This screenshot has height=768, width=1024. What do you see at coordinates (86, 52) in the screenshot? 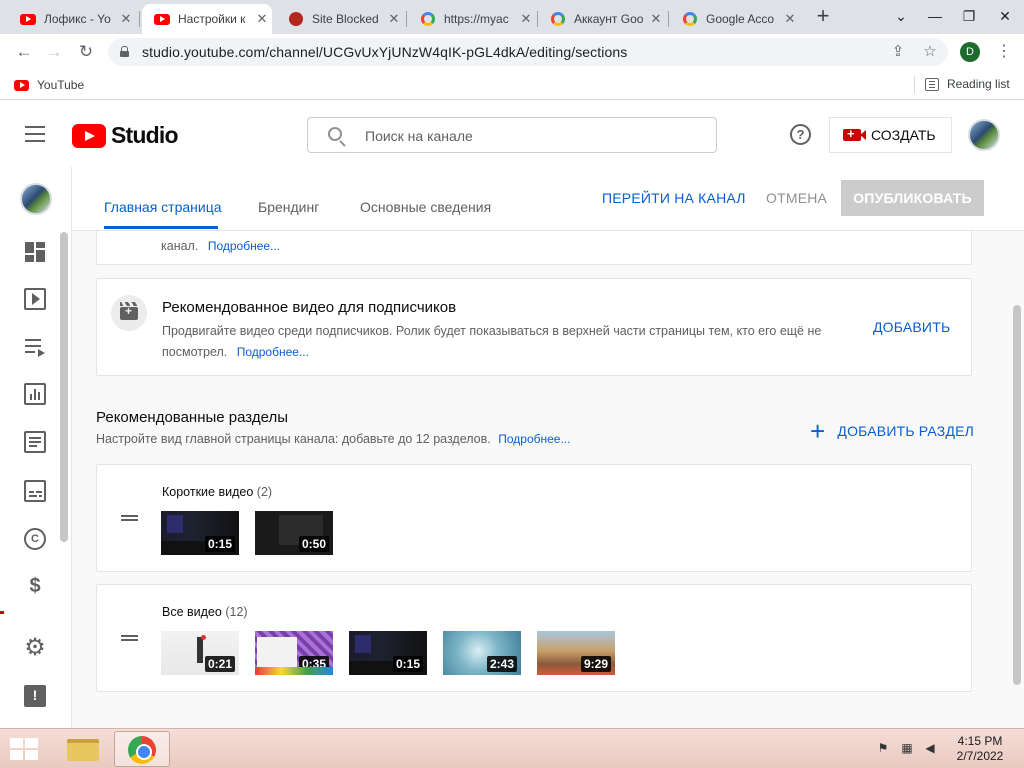
I see `reload-button: ↻` at bounding box center [86, 52].